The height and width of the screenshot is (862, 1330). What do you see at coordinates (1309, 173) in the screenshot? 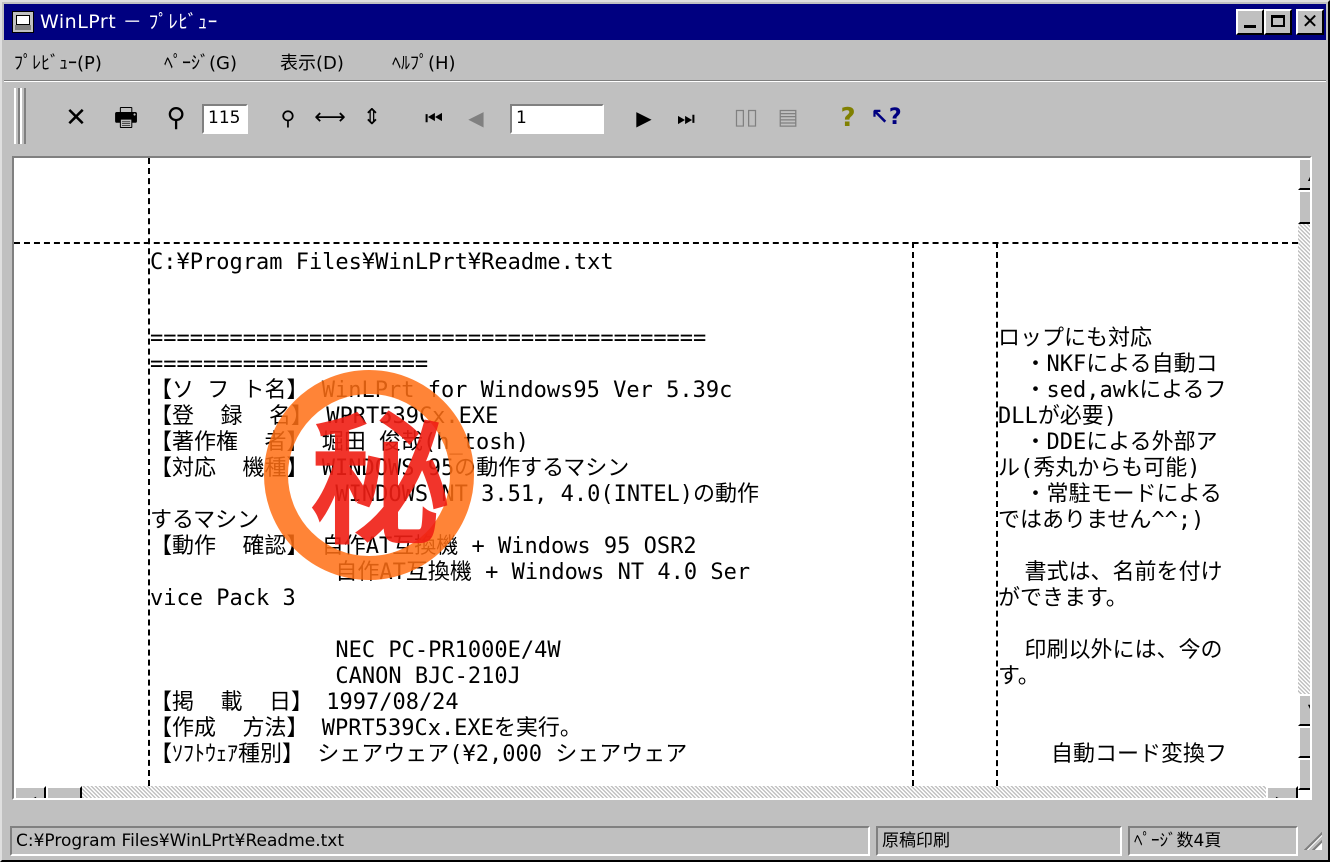
I see `arrow-up-icon: ▲` at bounding box center [1309, 173].